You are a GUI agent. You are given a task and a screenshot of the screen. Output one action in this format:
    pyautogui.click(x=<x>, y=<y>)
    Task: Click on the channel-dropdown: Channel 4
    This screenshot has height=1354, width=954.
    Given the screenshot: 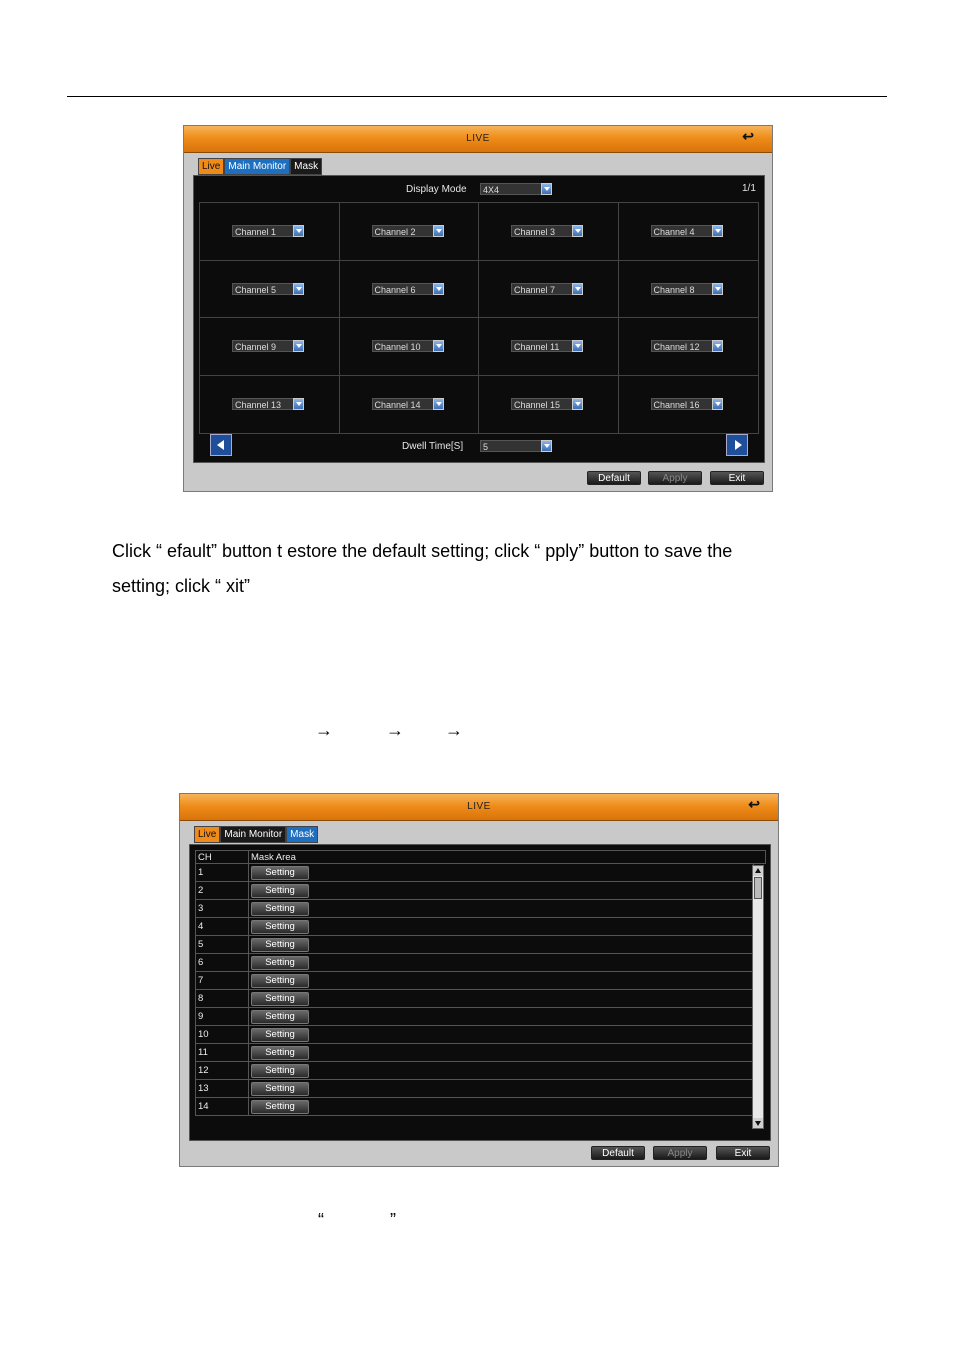 What is the action you would take?
    pyautogui.click(x=686, y=231)
    